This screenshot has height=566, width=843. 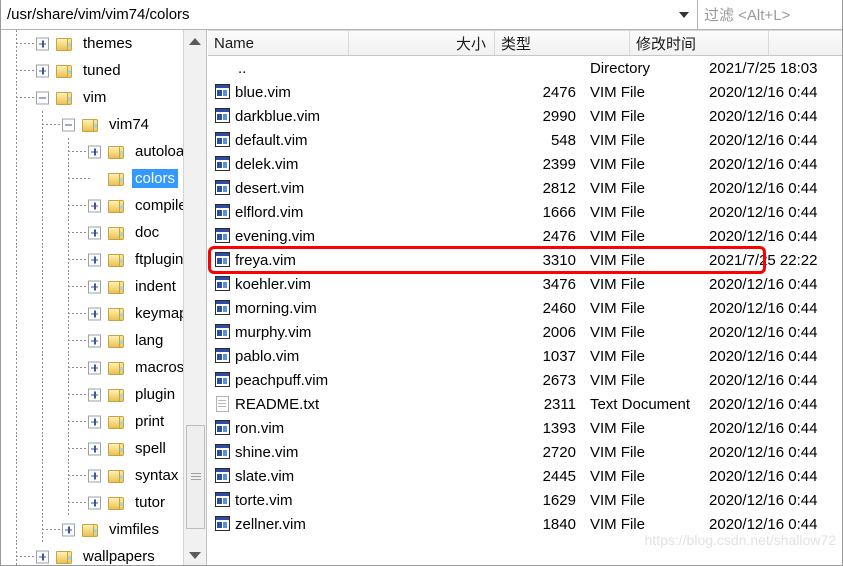 I want to click on table-row: blue.vim 2476 VIM File 2020/12/16 0:44, so click(x=525, y=92).